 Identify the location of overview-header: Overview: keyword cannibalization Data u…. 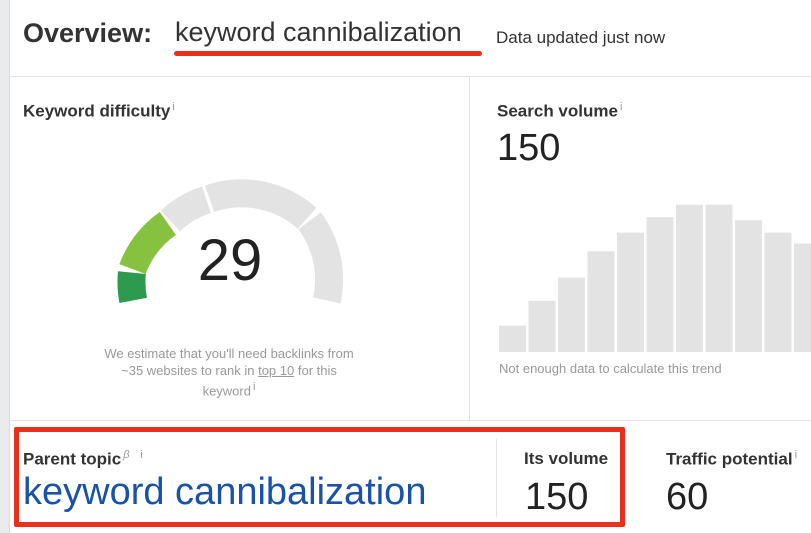
(410, 38).